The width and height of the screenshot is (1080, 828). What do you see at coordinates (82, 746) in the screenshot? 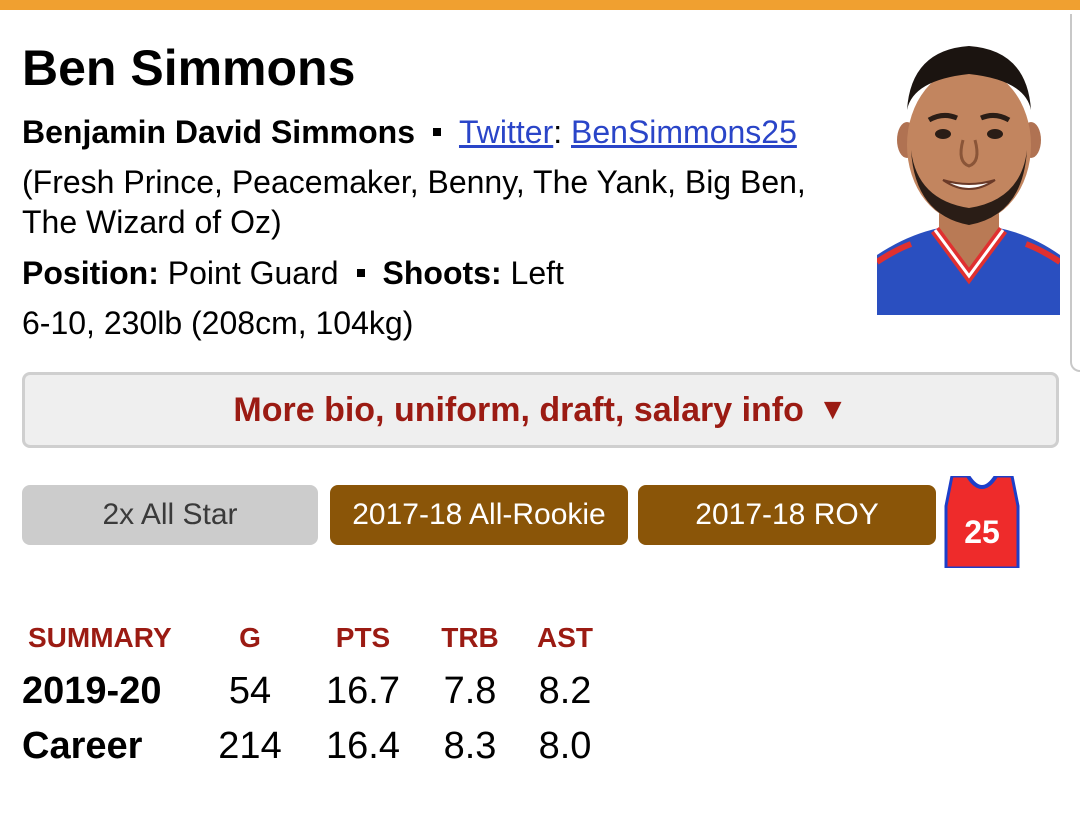
I see `row-label-career: Career` at bounding box center [82, 746].